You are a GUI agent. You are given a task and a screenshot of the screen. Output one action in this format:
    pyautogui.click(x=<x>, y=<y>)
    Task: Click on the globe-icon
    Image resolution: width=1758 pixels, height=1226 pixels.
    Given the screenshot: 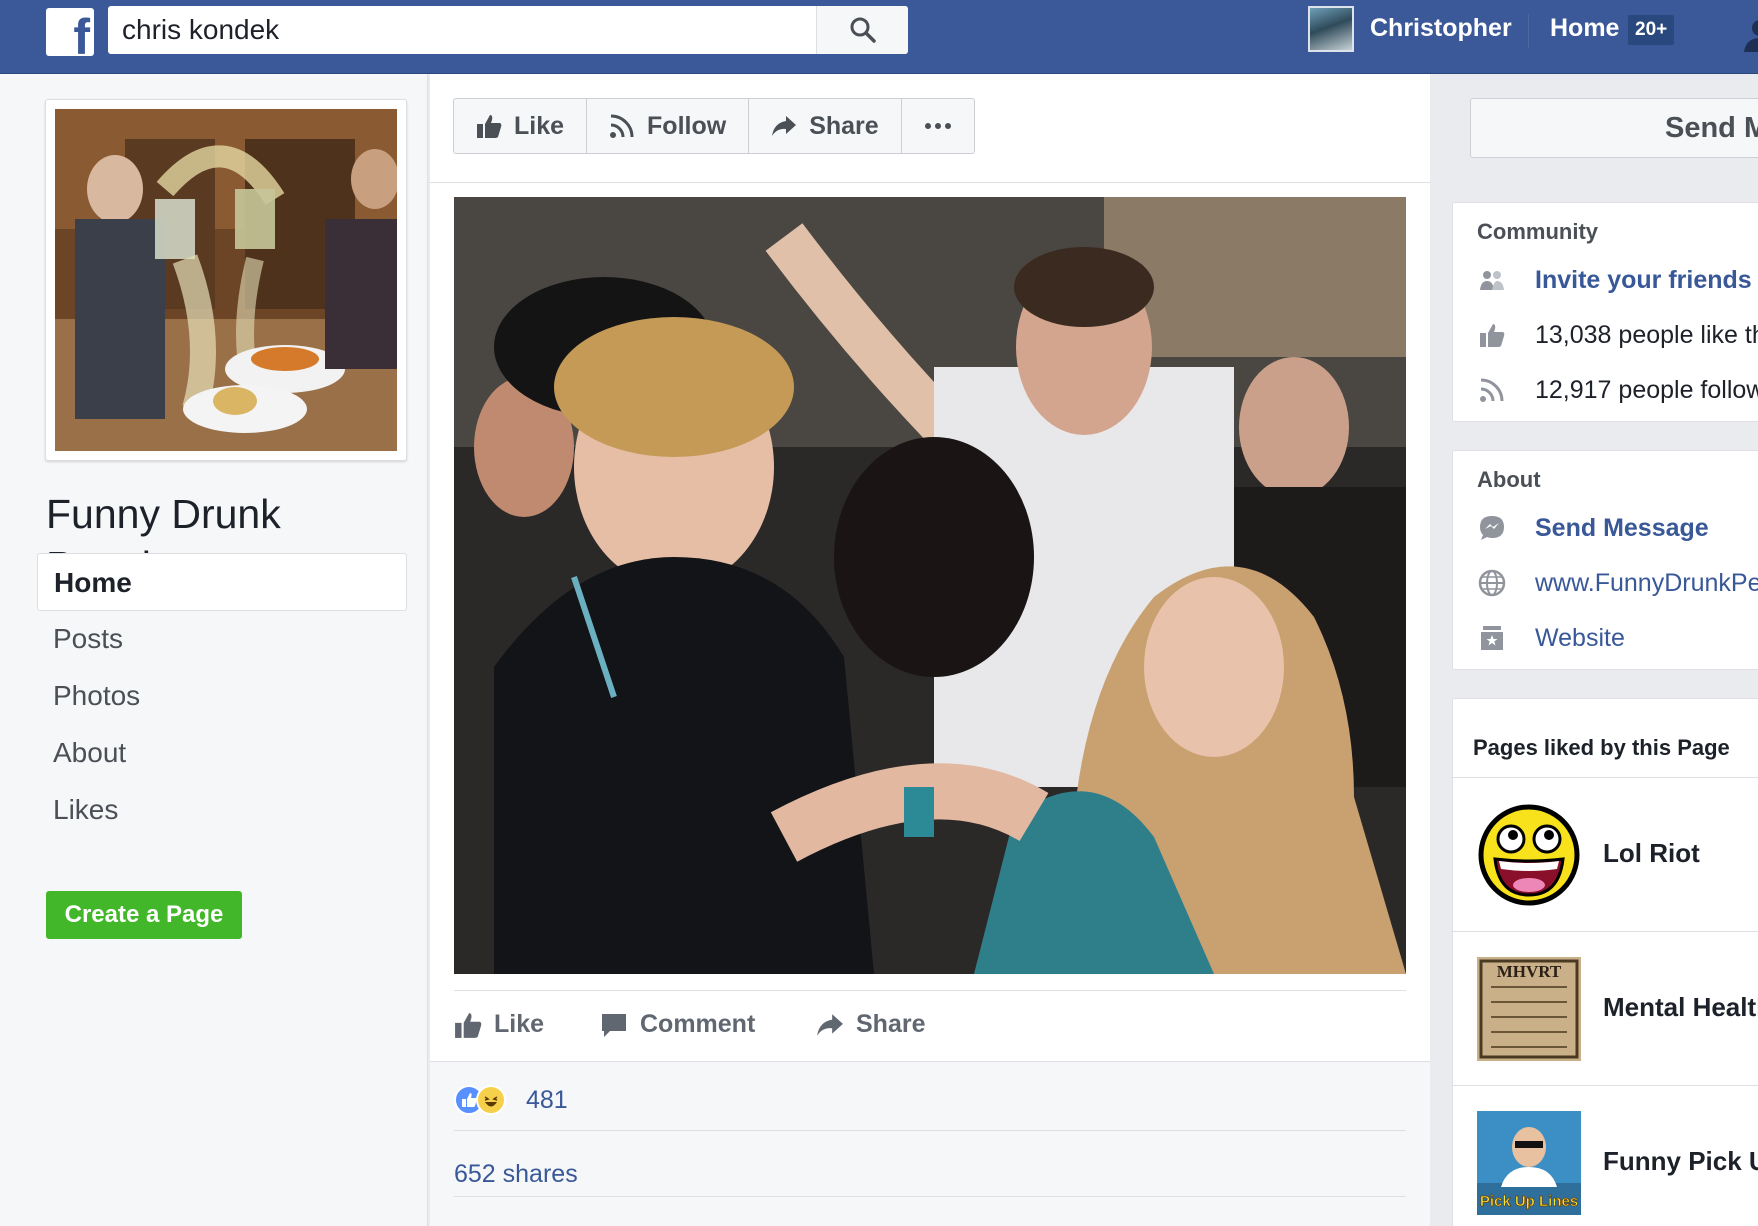 What is the action you would take?
    pyautogui.click(x=1492, y=583)
    